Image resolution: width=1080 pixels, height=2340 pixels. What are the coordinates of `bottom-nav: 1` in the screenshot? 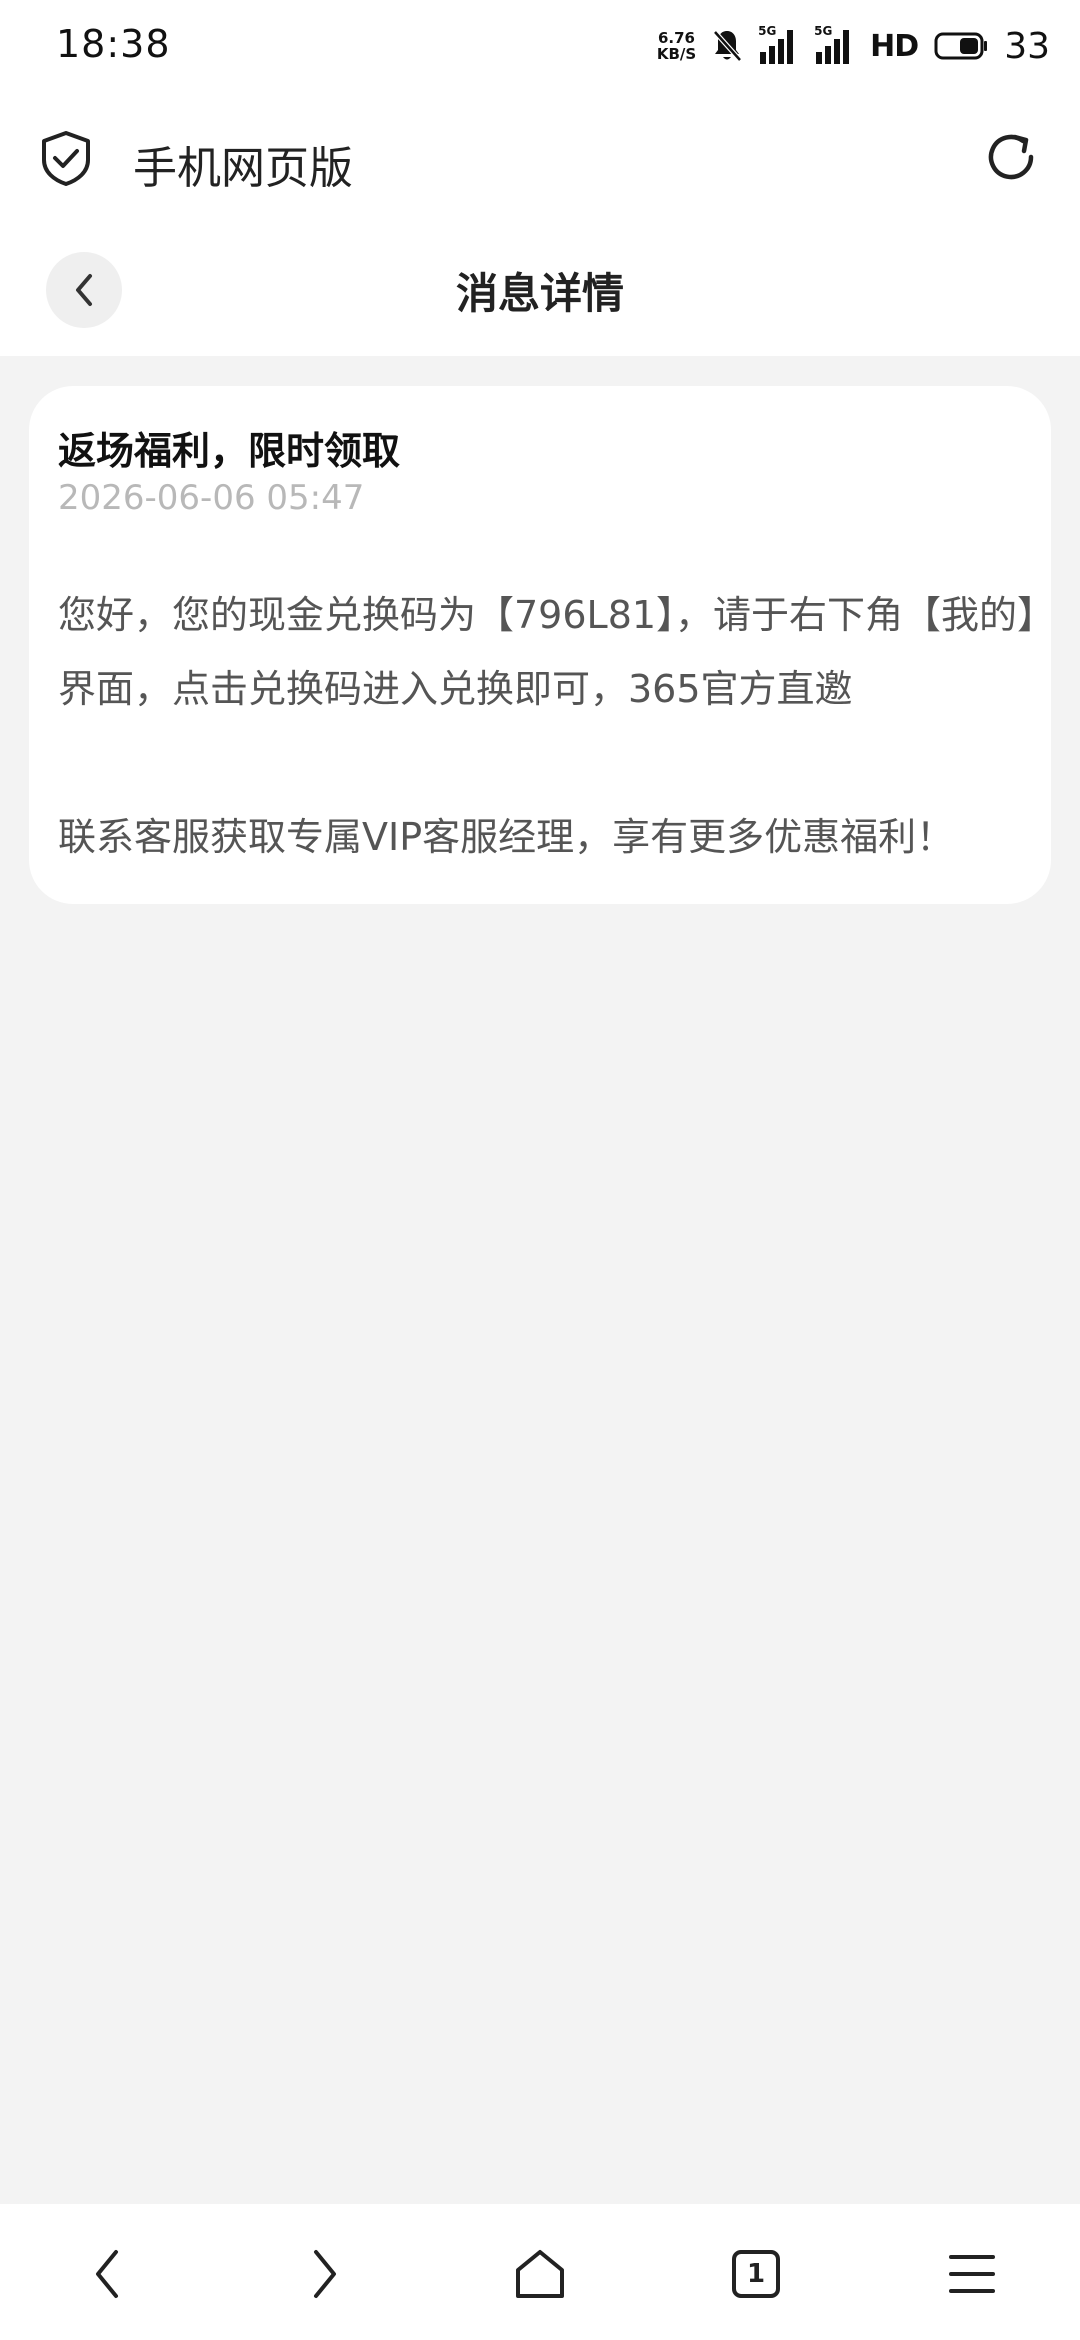 It's located at (540, 2272).